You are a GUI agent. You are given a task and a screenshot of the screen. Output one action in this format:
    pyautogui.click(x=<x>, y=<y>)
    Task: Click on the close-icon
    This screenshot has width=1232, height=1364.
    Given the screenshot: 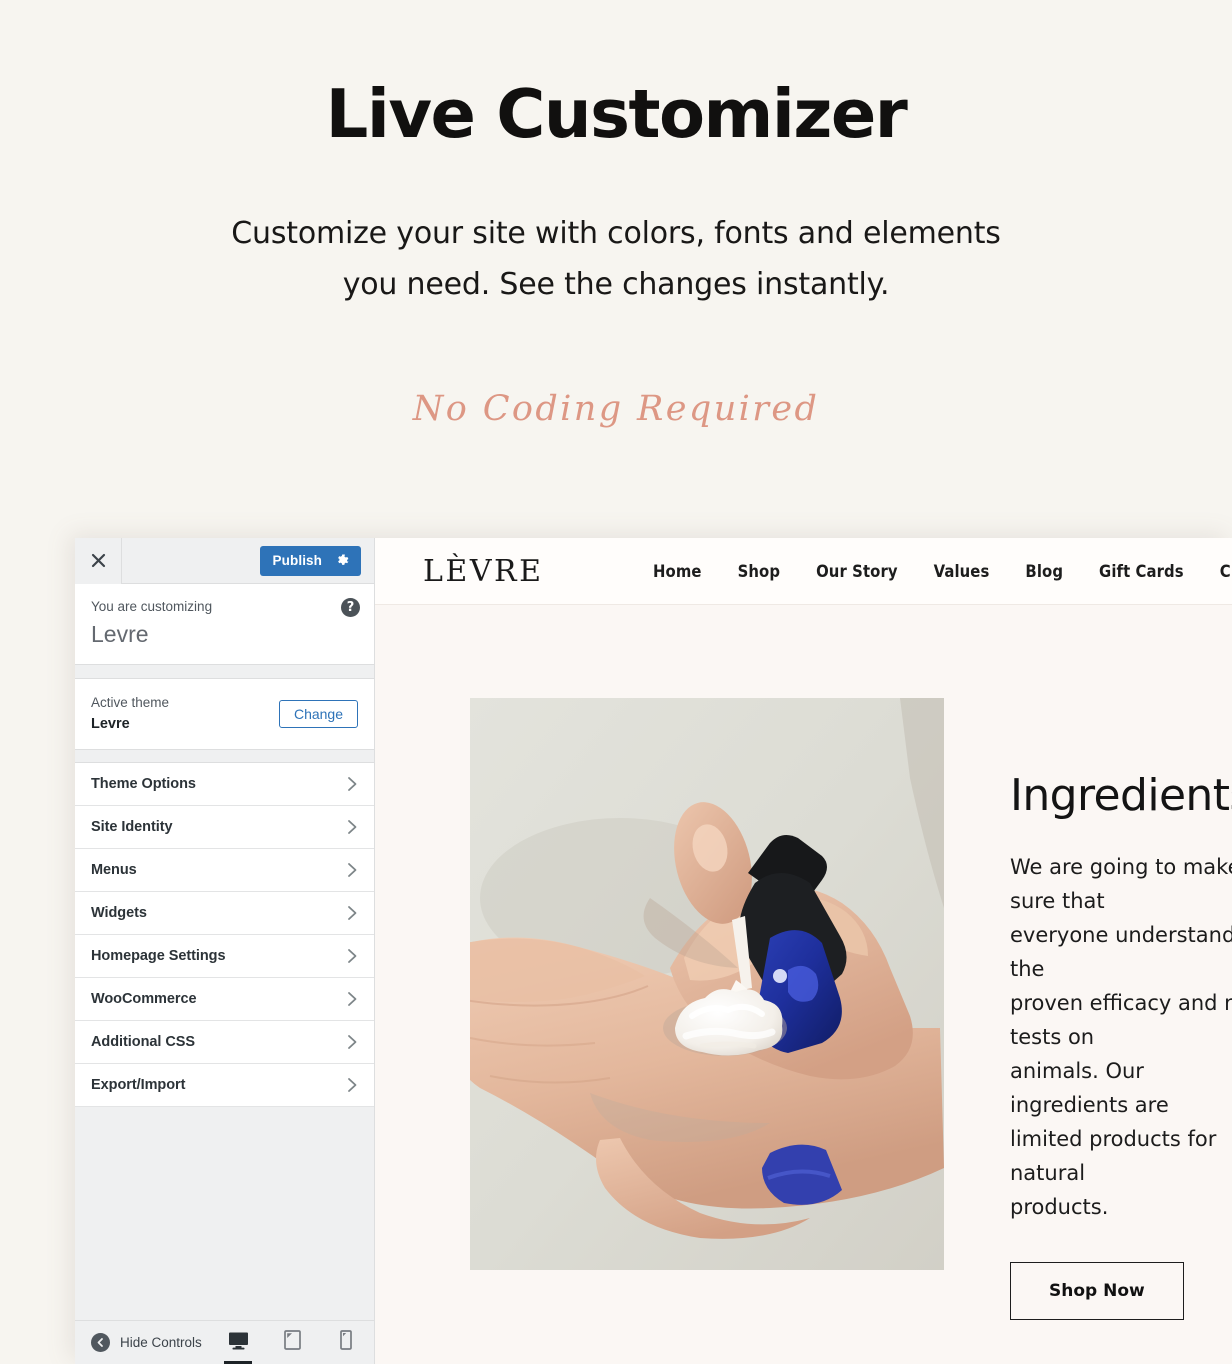 What is the action you would take?
    pyautogui.click(x=98, y=560)
    